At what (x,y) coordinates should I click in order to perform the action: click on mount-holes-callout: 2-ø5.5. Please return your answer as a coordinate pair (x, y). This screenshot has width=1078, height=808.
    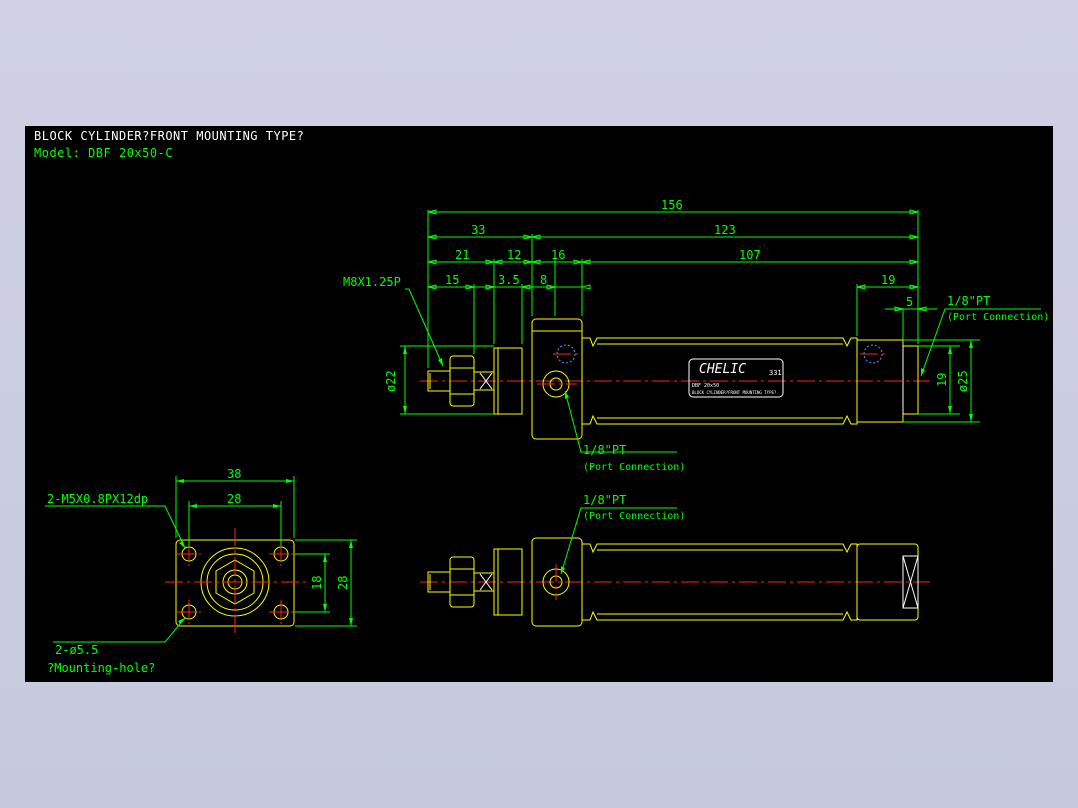
    Looking at the image, I should click on (76, 650).